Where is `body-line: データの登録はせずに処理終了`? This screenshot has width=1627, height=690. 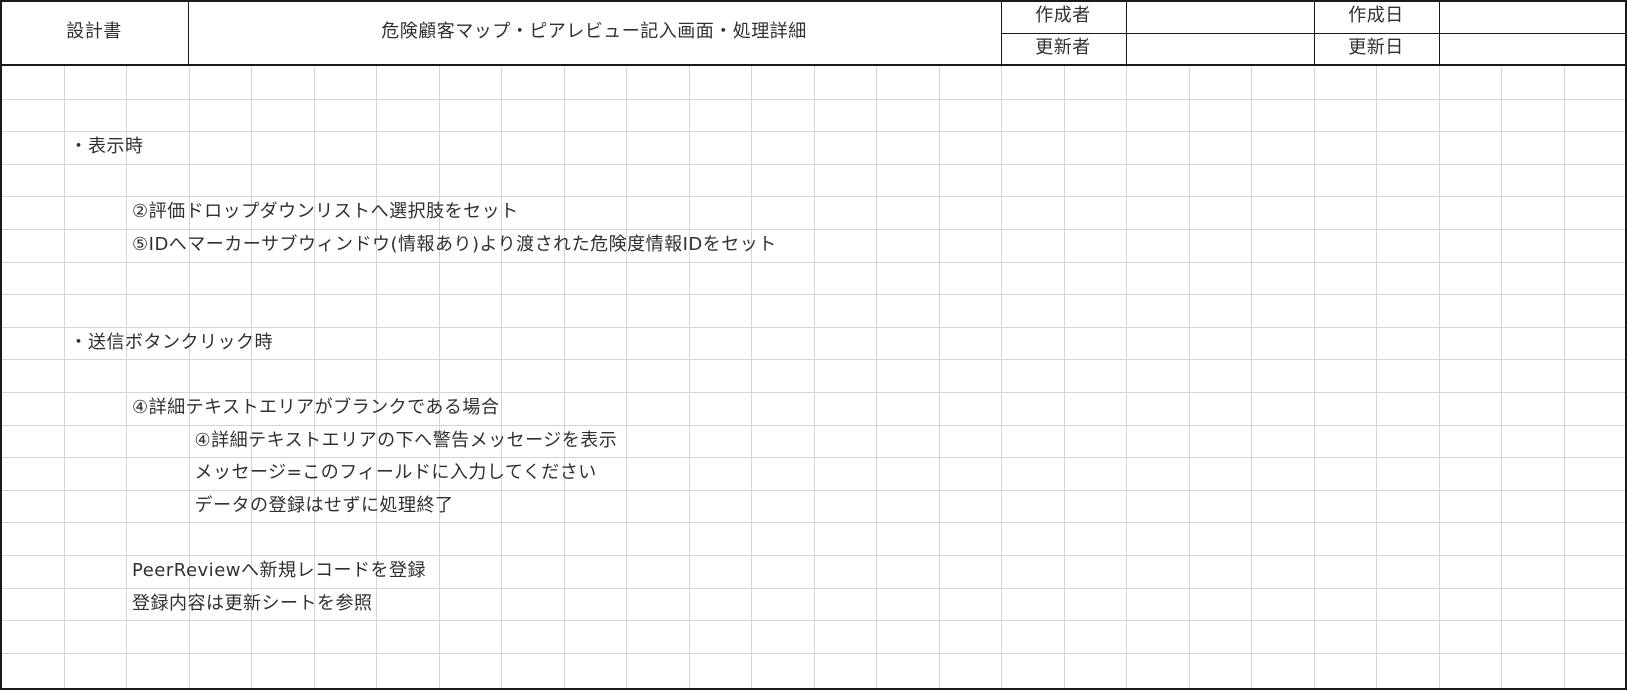
body-line: データの登録はせずに処理終了 is located at coordinates (324, 505).